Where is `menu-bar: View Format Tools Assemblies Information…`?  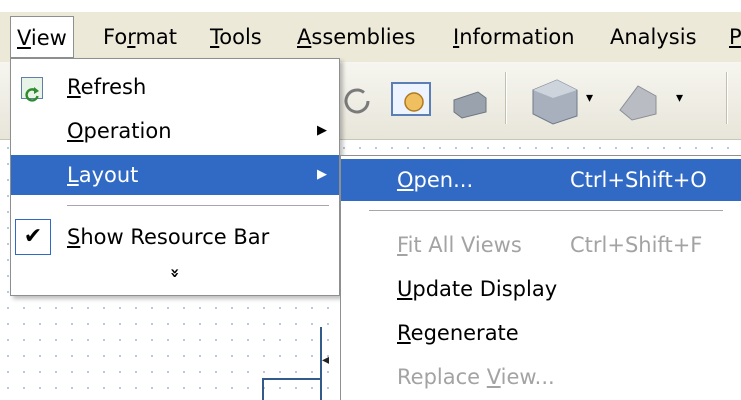 menu-bar: View Format Tools Assemblies Information… is located at coordinates (370, 37).